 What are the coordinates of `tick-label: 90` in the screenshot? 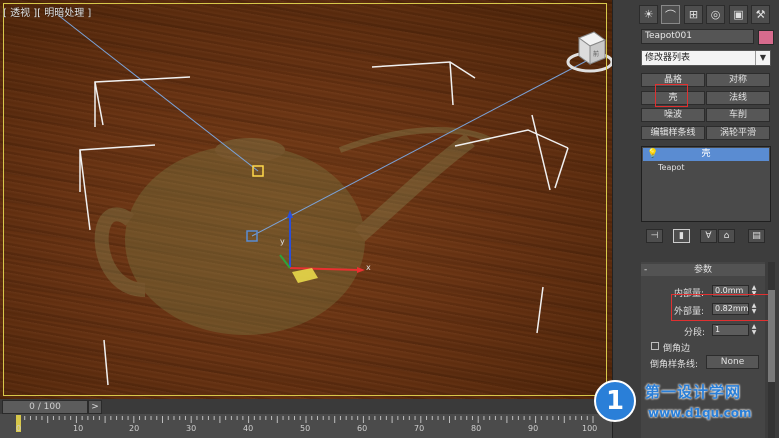 It's located at (533, 428).